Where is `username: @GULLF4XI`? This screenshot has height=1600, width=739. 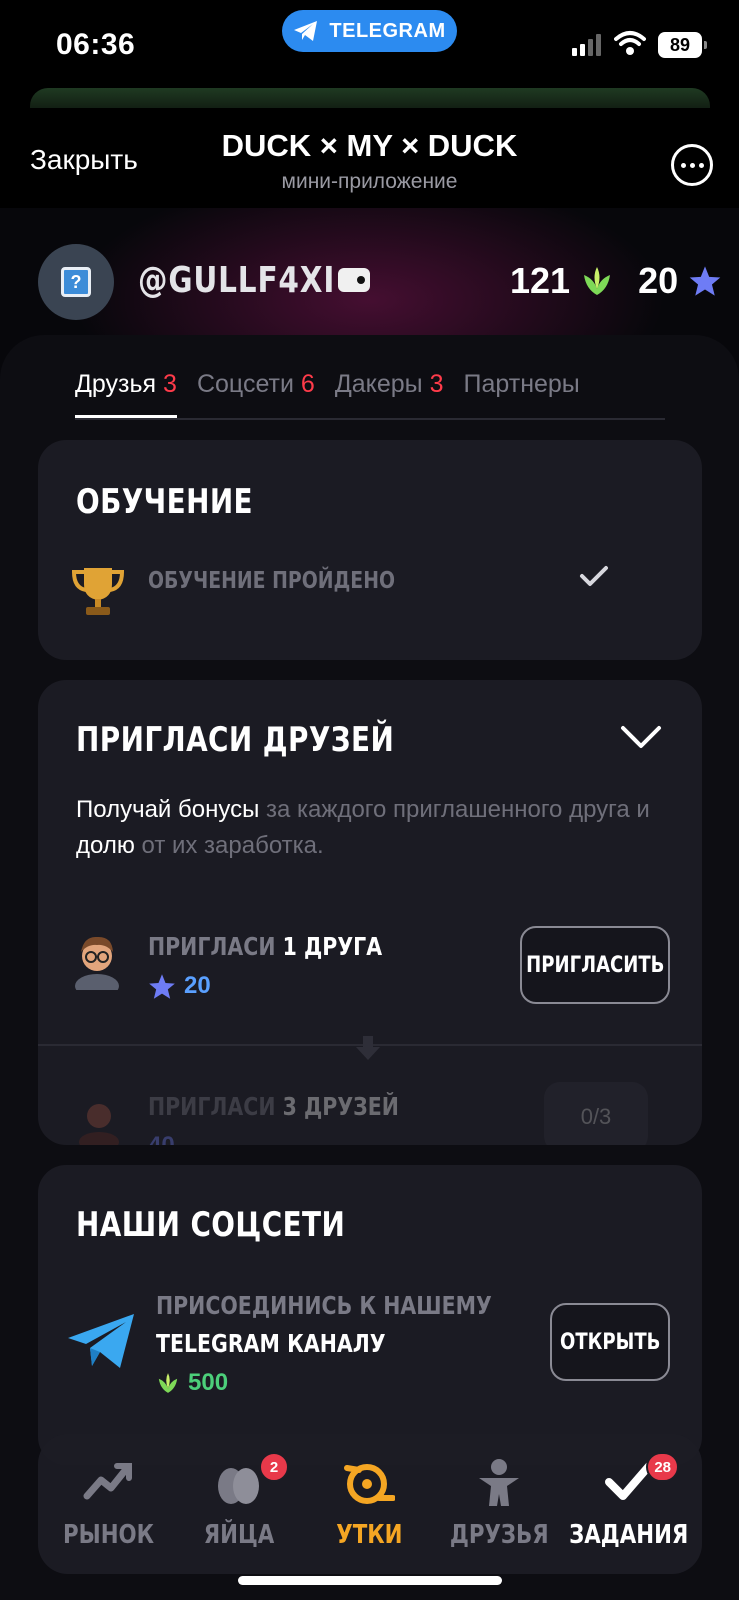
username: @GULLF4XI is located at coordinates (237, 280).